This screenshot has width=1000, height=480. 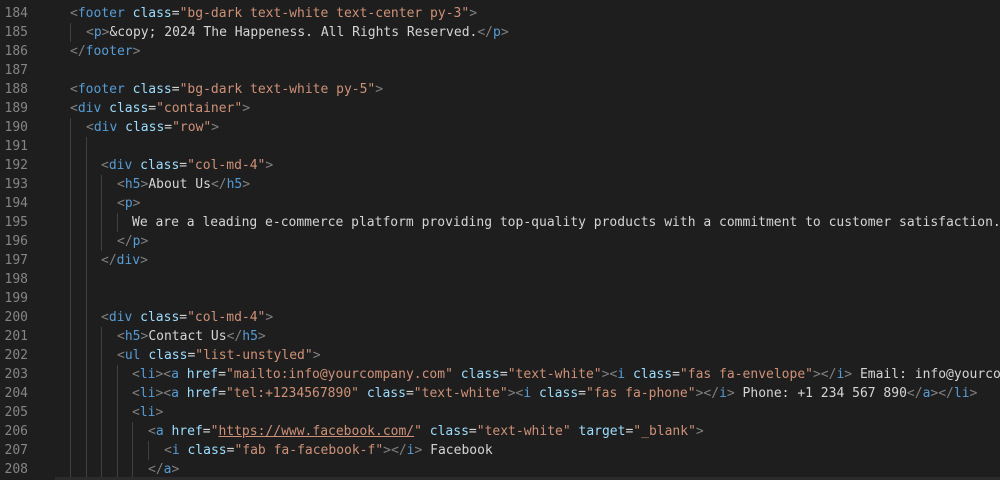 What do you see at coordinates (16, 317) in the screenshot?
I see `line-number: 200` at bounding box center [16, 317].